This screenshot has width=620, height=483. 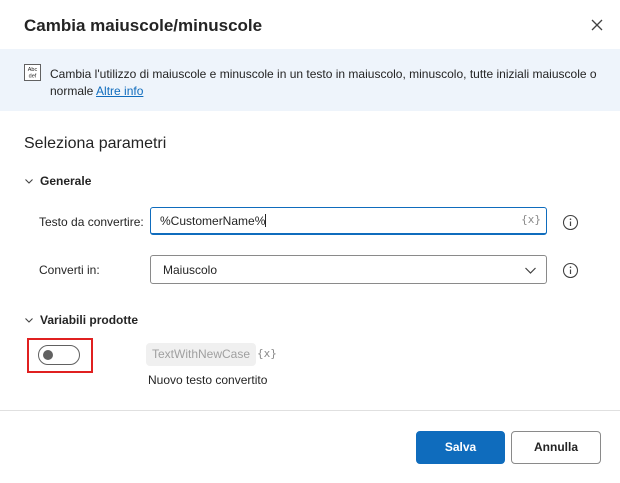 I want to click on convert-to-value: Maiuscolo, so click(x=190, y=270).